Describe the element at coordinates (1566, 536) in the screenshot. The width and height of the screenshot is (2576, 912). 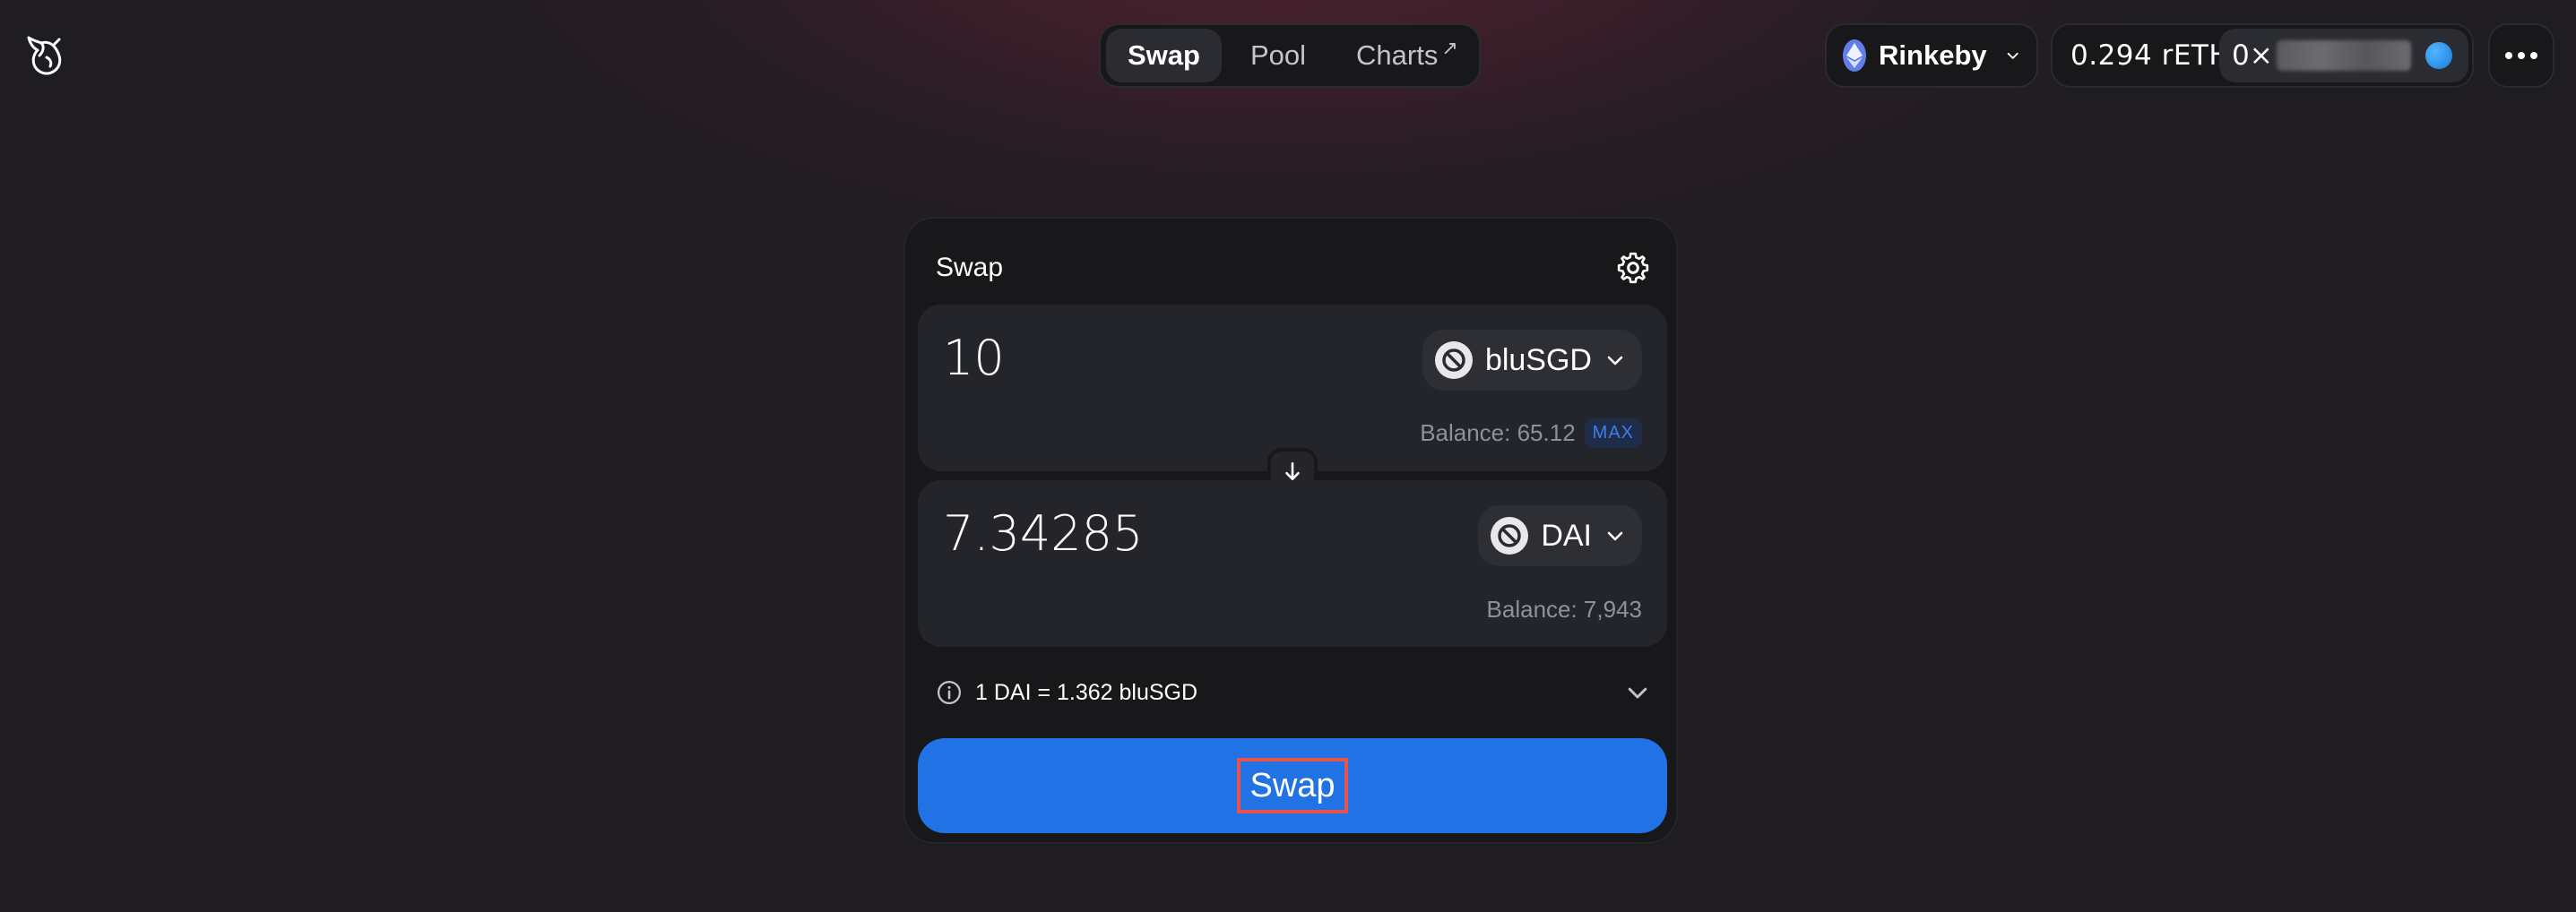
I see `output-token-label: DAI` at that location.